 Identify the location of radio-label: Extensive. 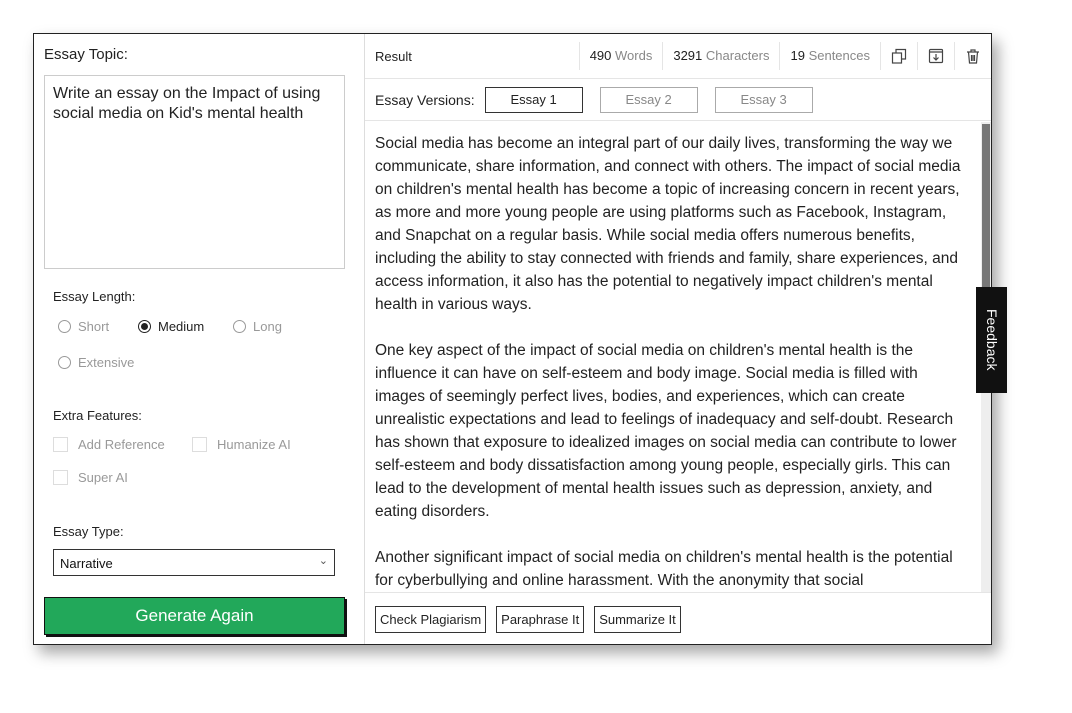
(106, 362).